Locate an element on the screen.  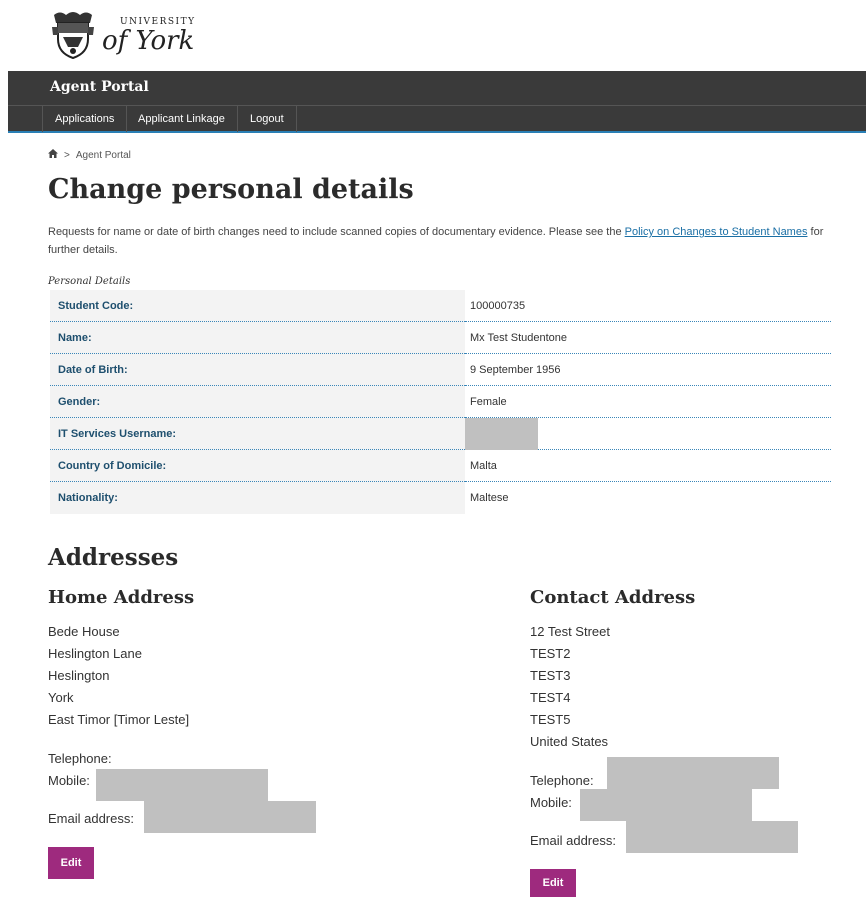
portal-header: Agent Portal is located at coordinates (437, 88).